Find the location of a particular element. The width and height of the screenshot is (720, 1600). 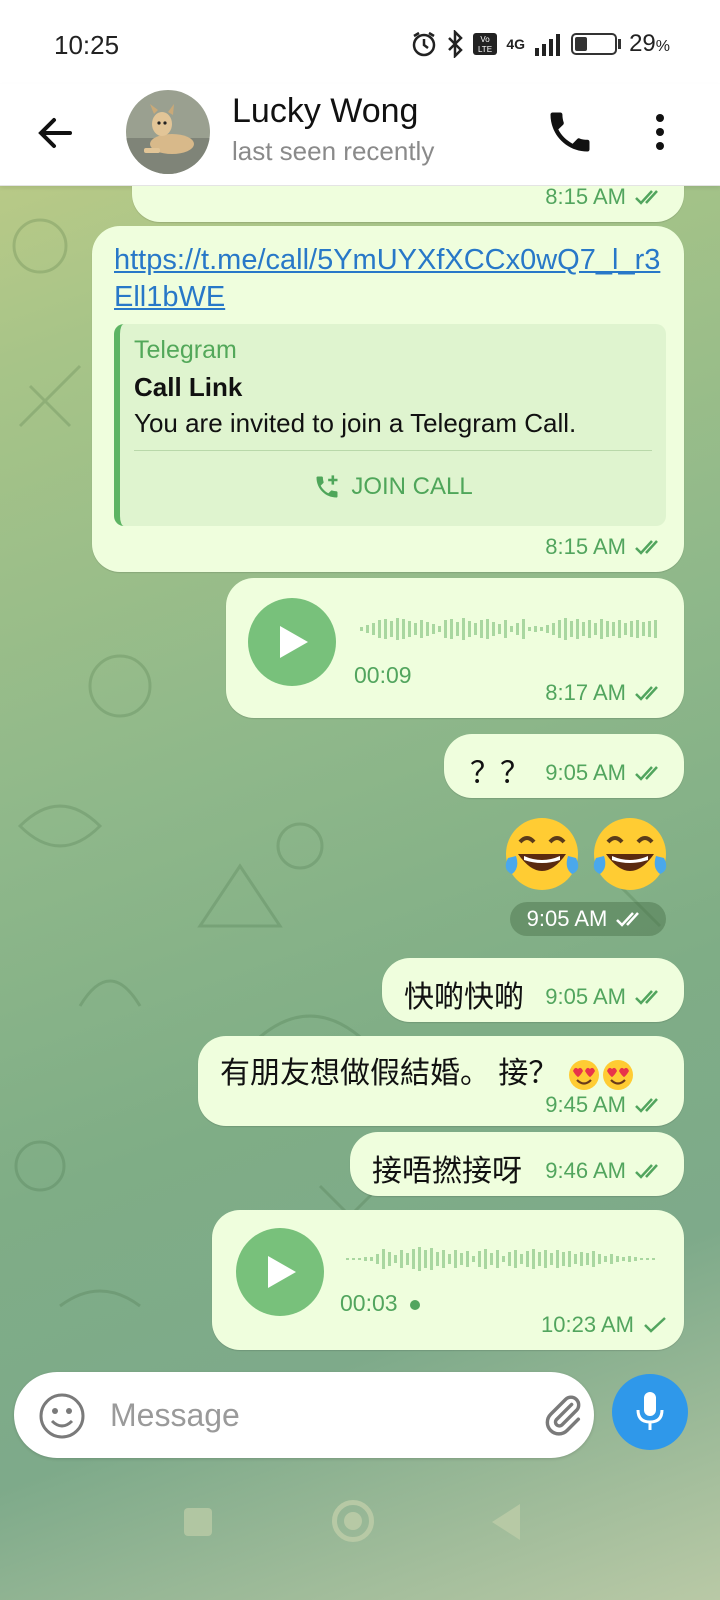

message-text: 接唔撚接呀 is located at coordinates (447, 1171).